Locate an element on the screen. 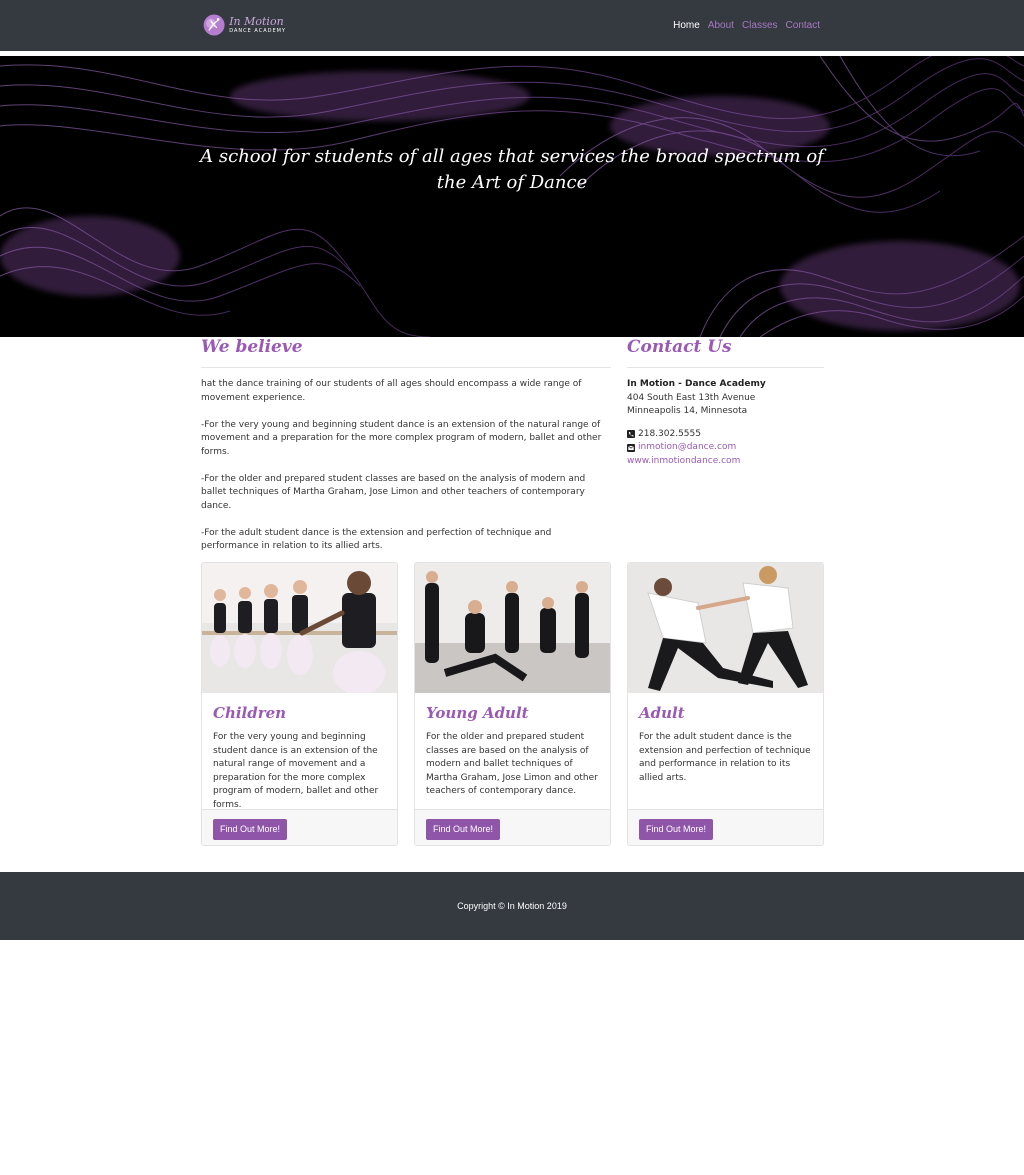  brand-logo: In Motion DANCE ACADEMY is located at coordinates (244, 25).